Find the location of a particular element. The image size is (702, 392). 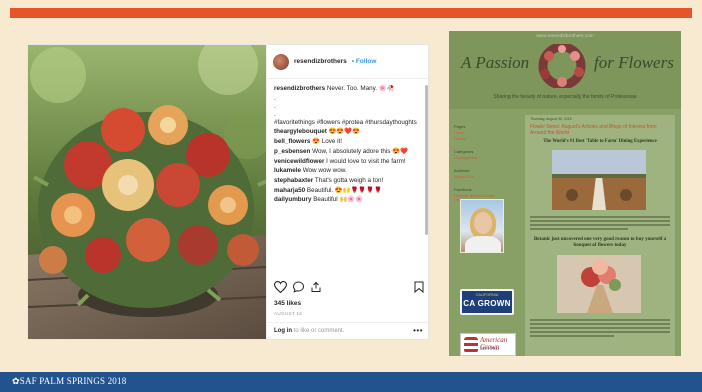

caption: resendizbrothers Never. Too. Many. 🌸🥀 is located at coordinates (348, 89).